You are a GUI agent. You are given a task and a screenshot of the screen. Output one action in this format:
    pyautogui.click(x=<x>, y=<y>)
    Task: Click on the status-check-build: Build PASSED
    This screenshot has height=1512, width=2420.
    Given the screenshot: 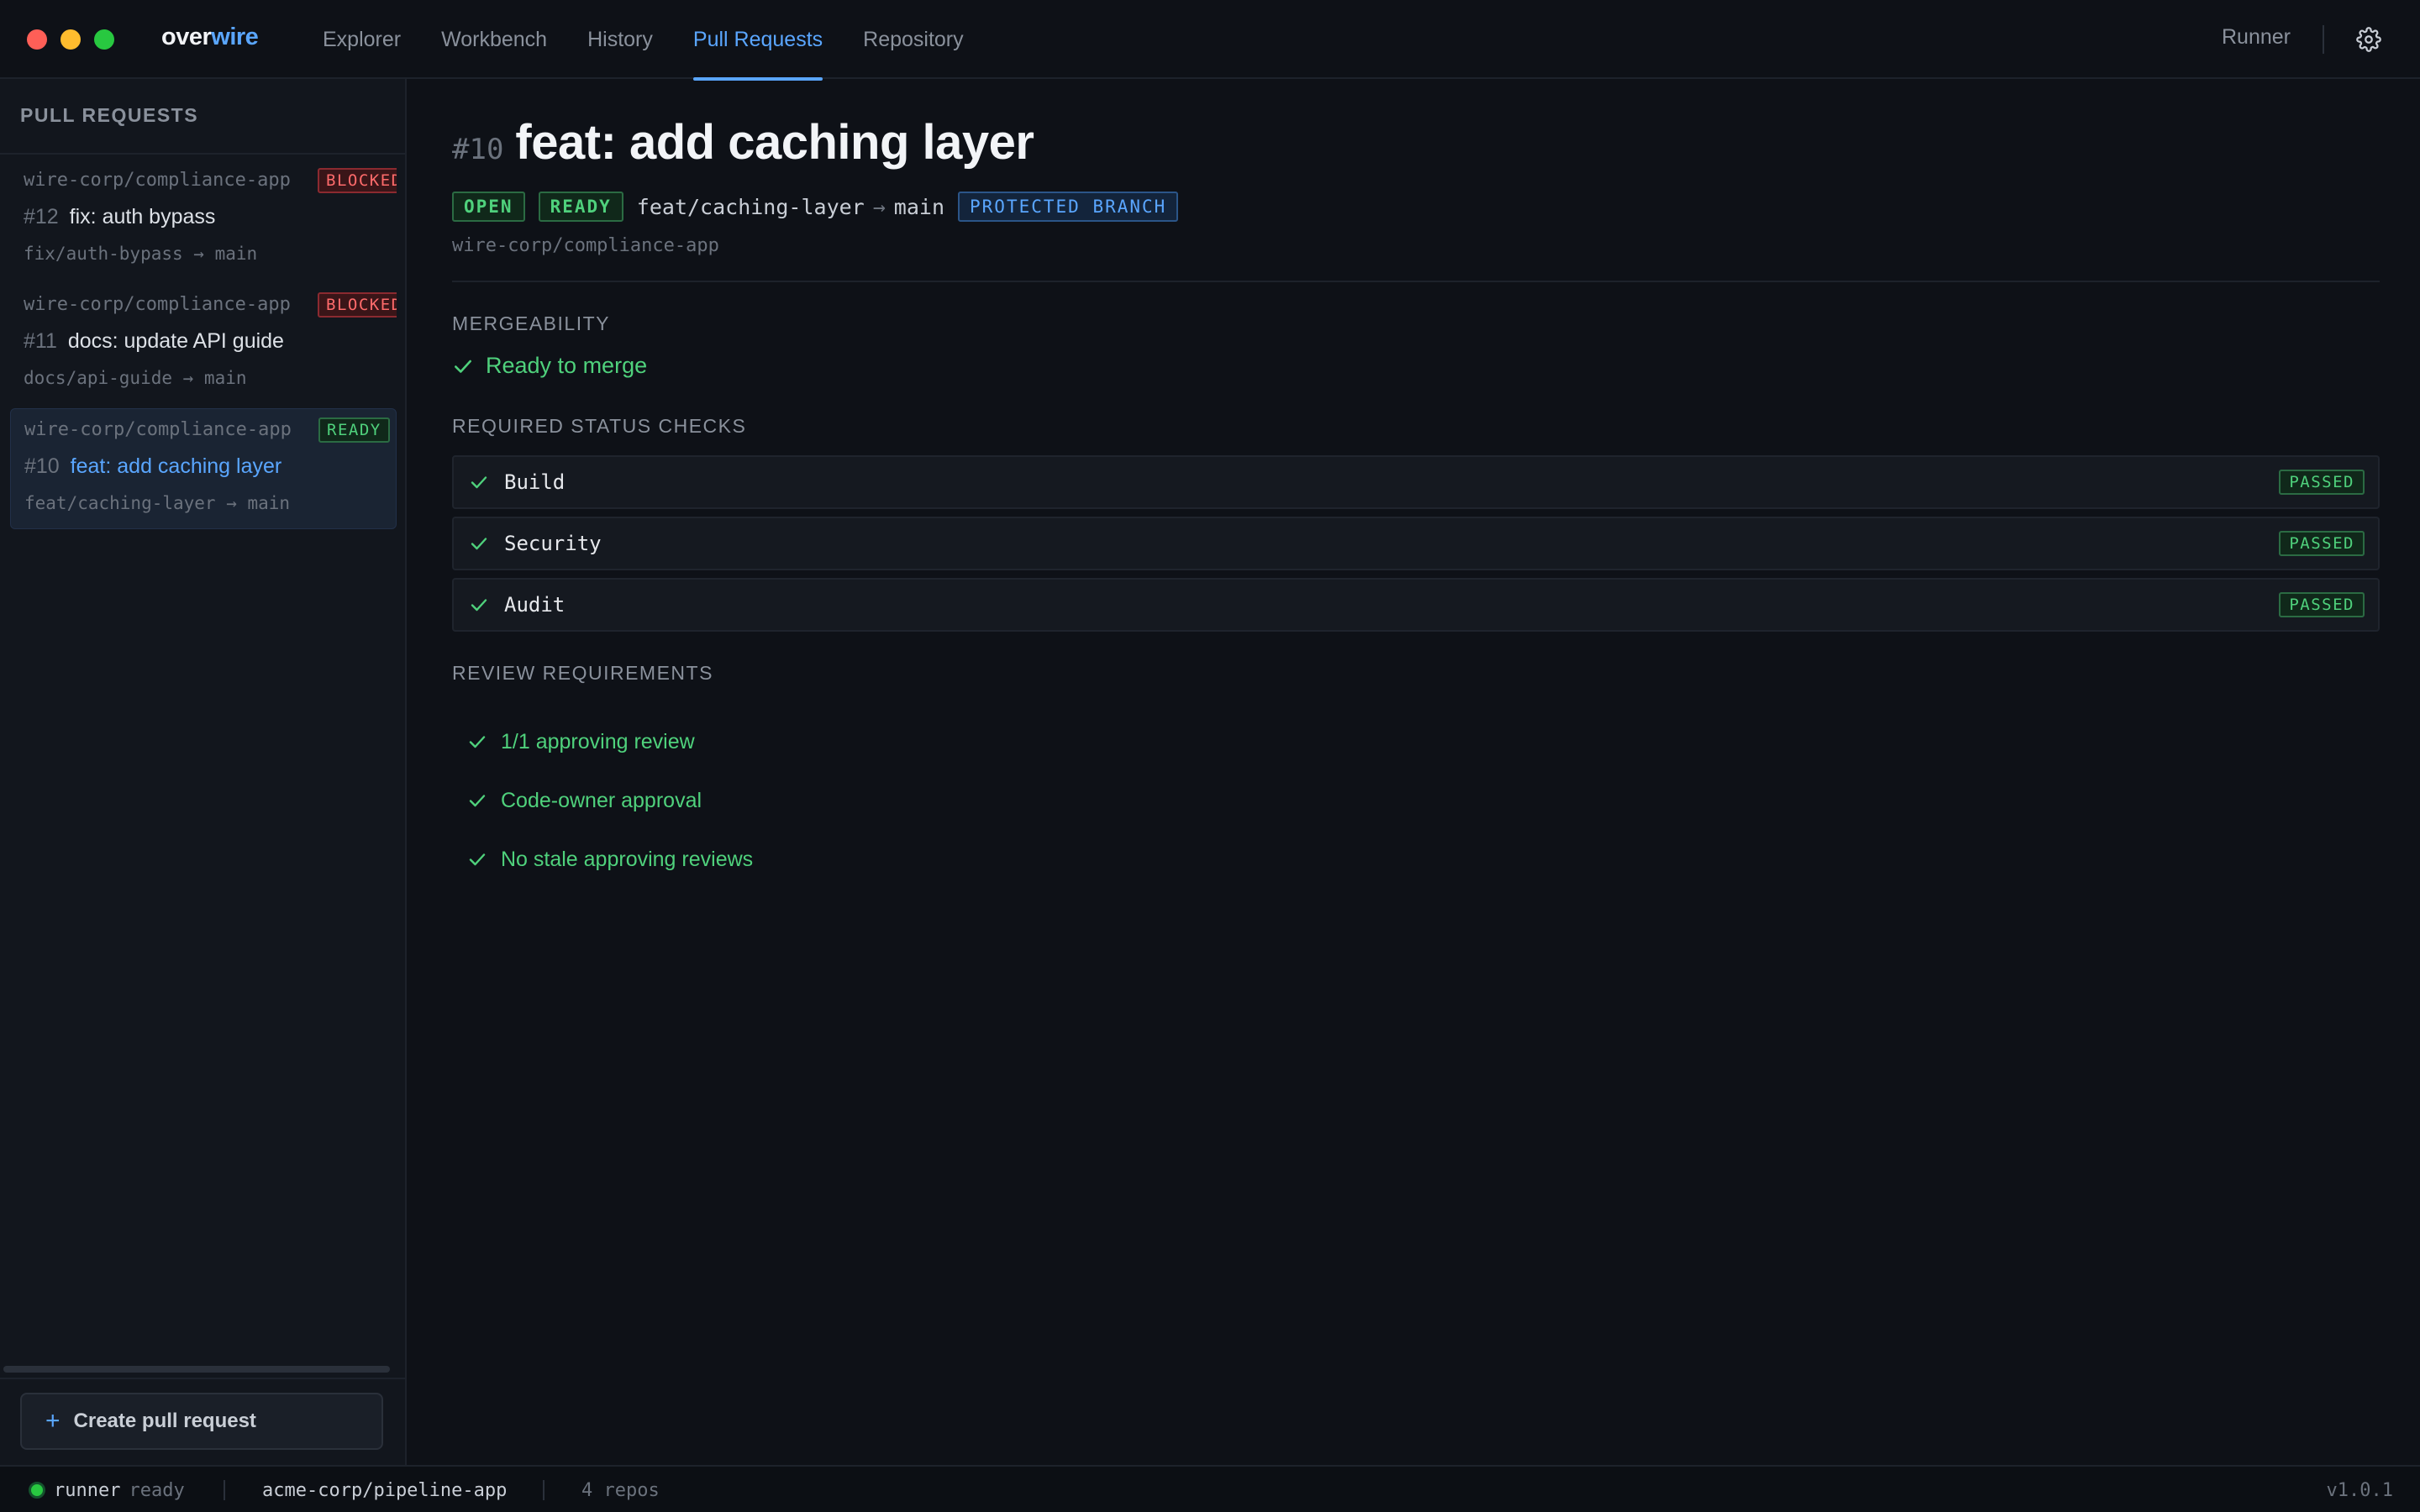 What is the action you would take?
    pyautogui.click(x=1416, y=482)
    